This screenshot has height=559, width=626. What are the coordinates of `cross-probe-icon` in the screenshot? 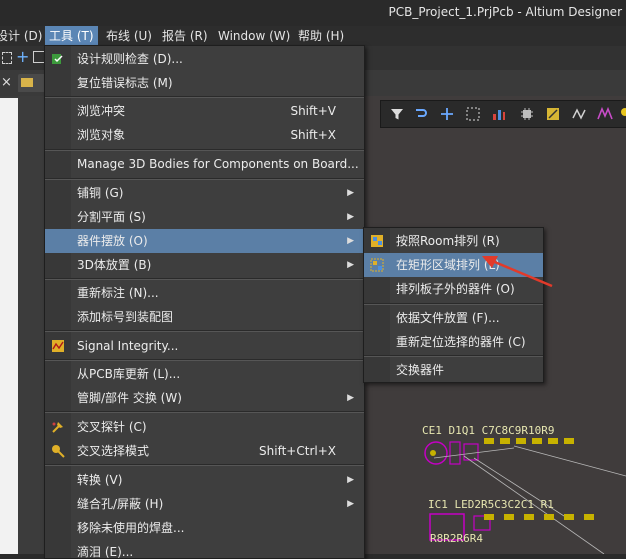 It's located at (57, 427).